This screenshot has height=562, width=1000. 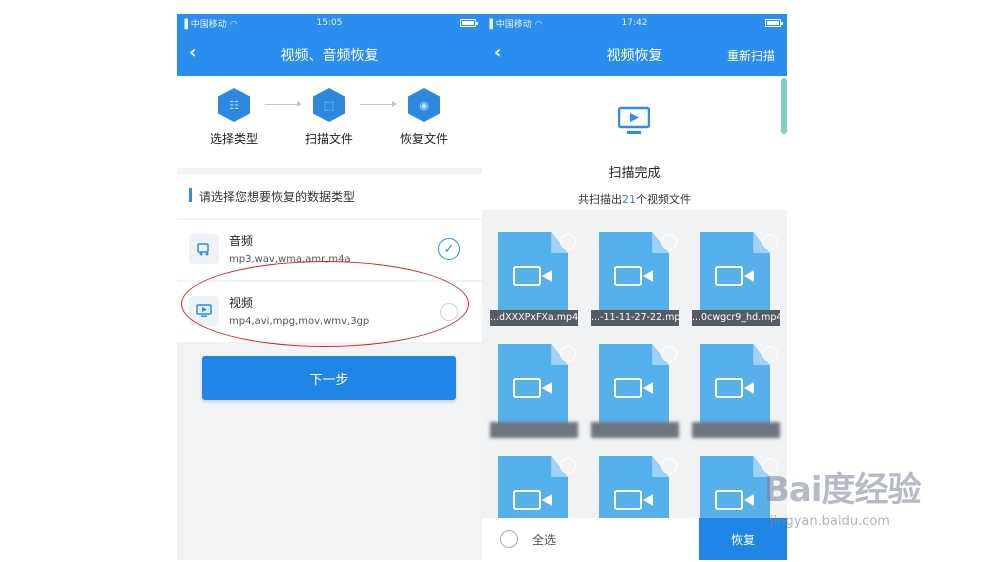 I want to click on step-progress: ☷ 选择类型 ⬚ 扫描文件 ◉ 恢复文件, so click(x=329, y=122).